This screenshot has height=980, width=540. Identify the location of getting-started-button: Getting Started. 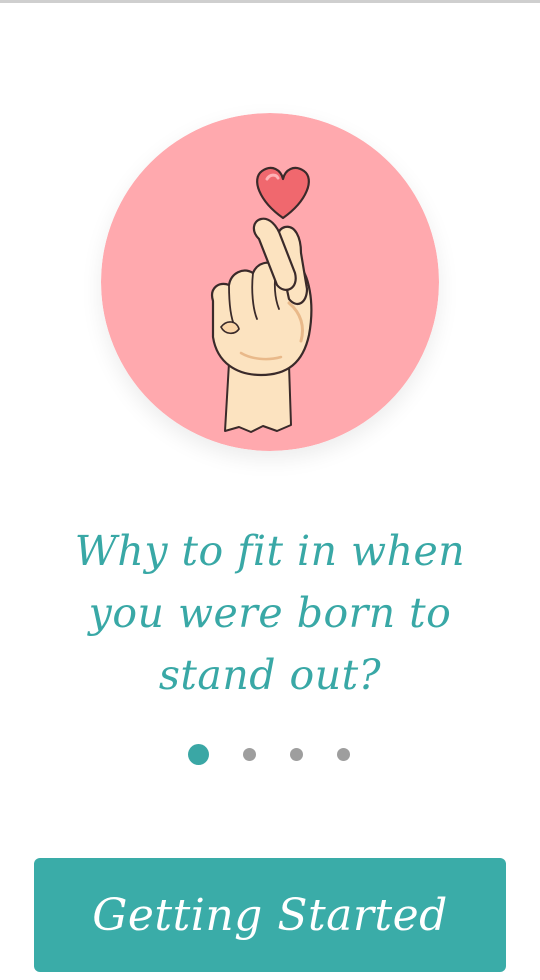
(270, 915).